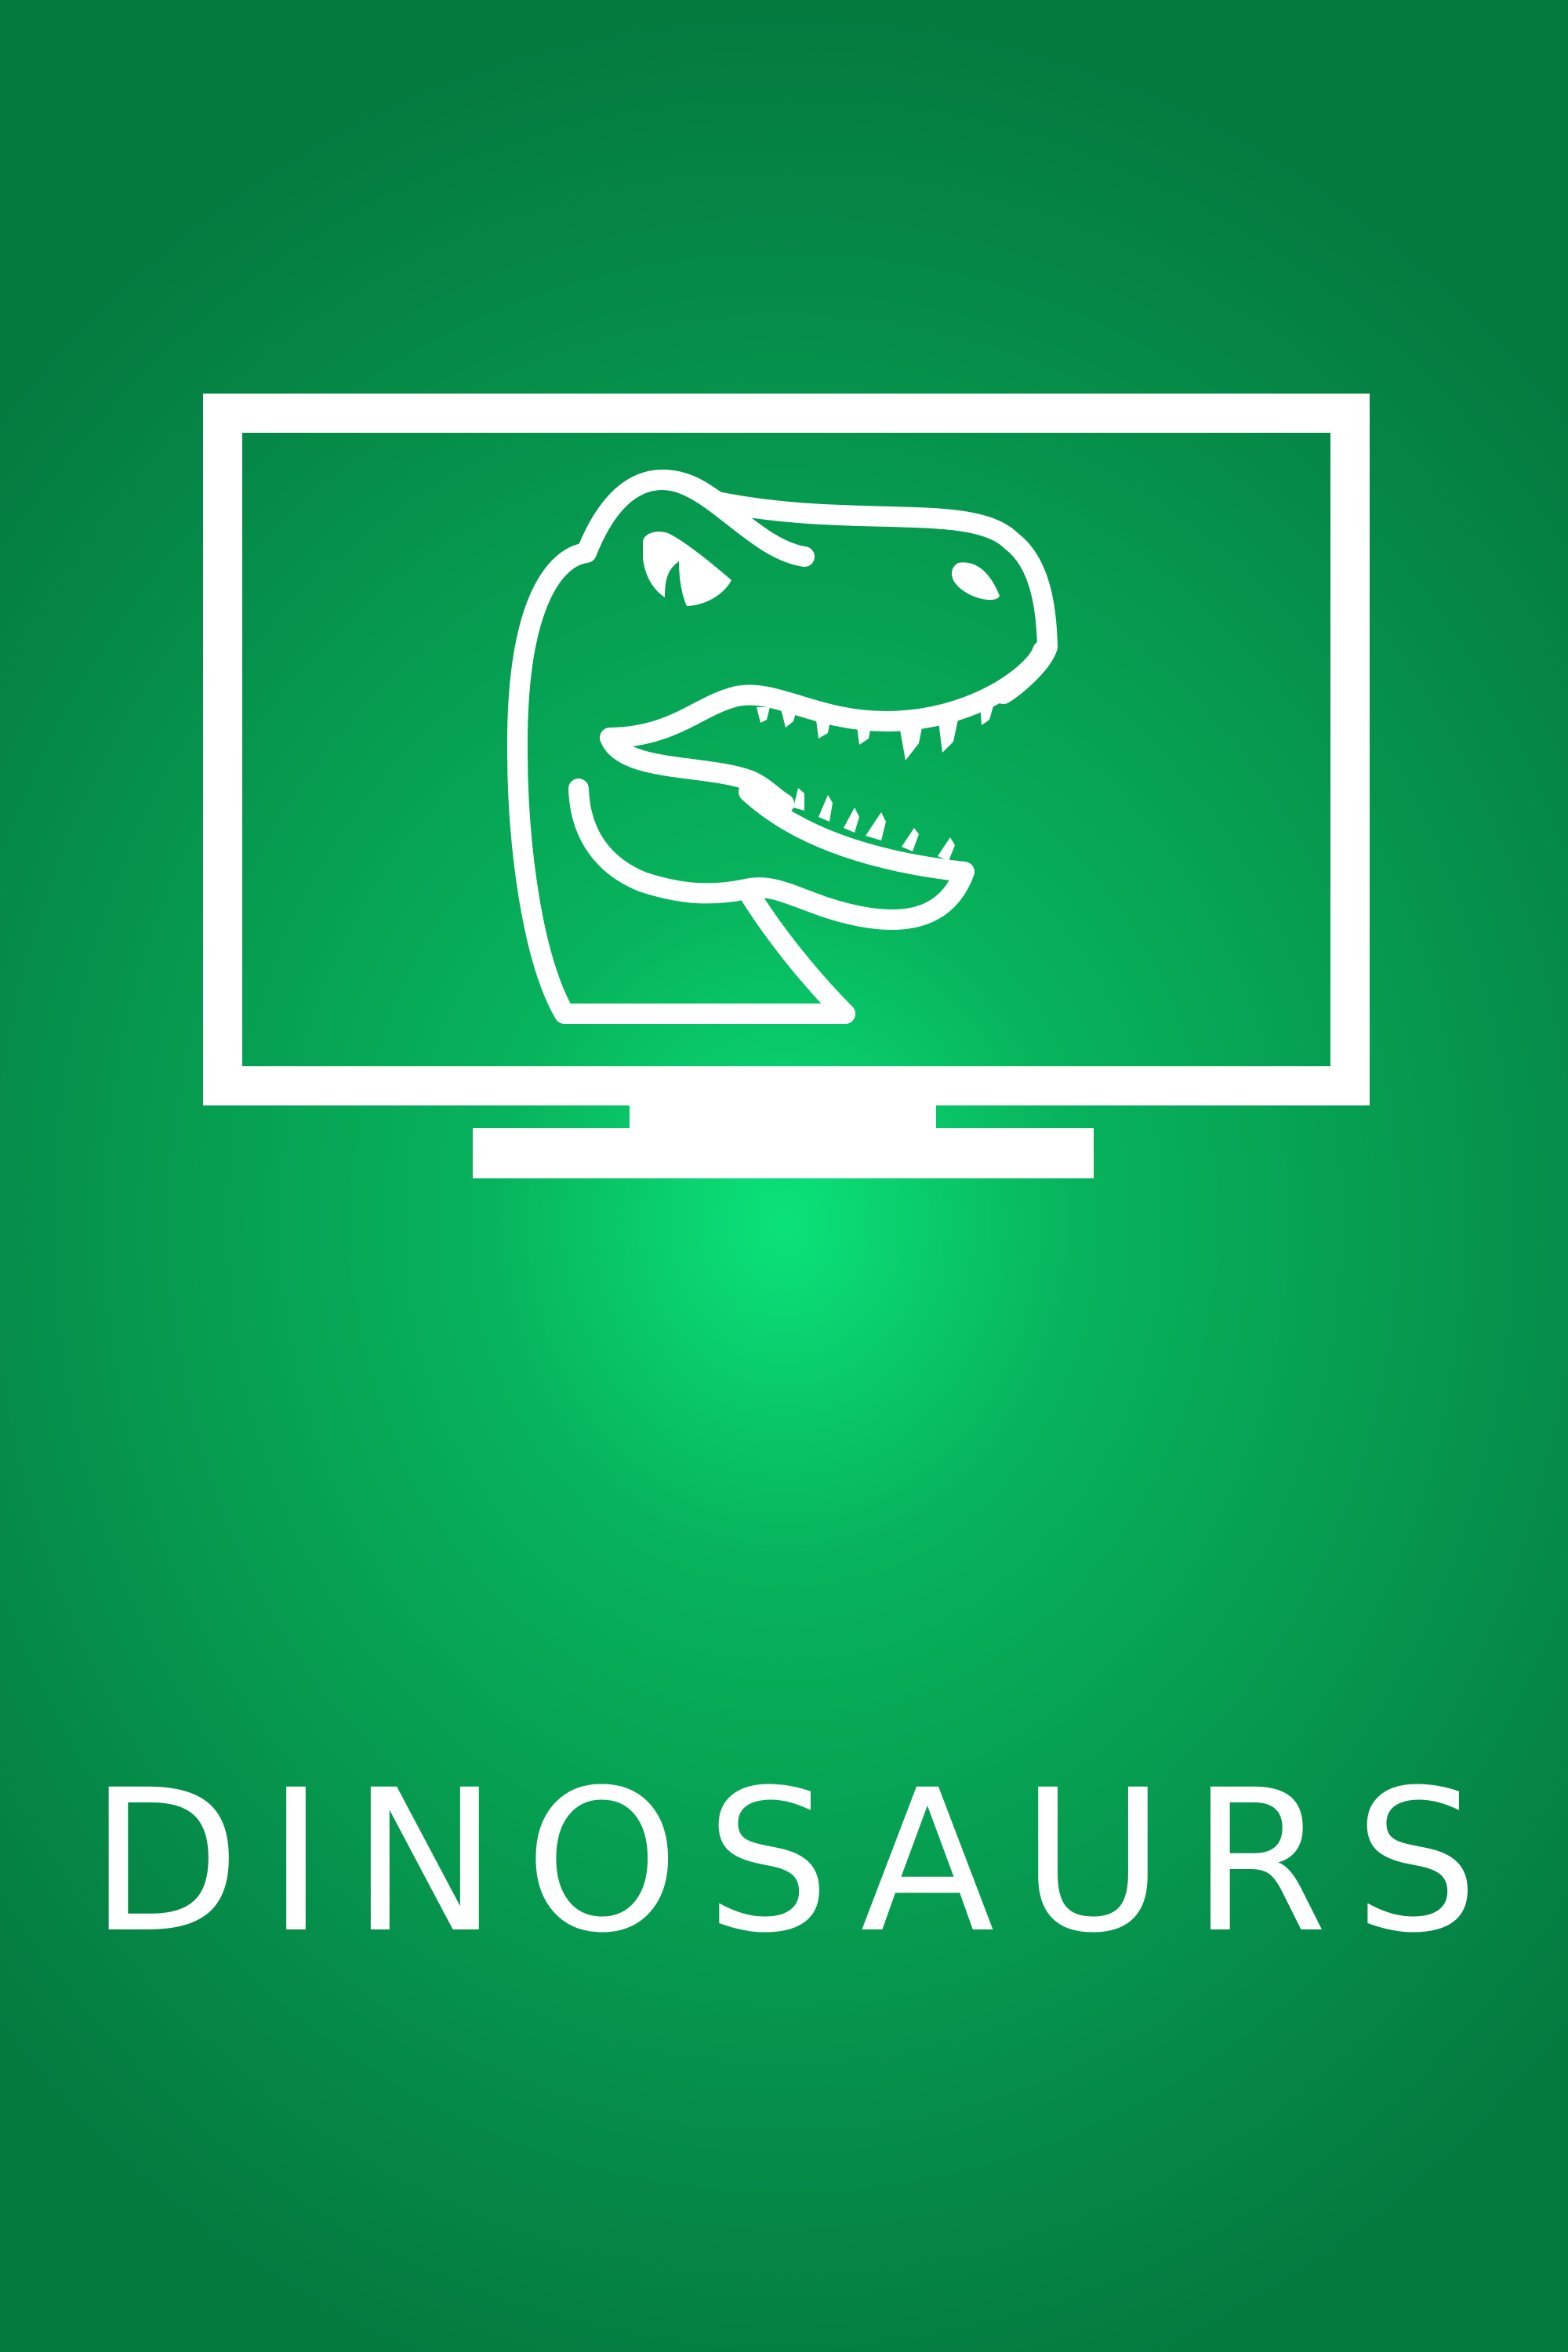  What do you see at coordinates (783, 1107) in the screenshot?
I see `monitor-neck` at bounding box center [783, 1107].